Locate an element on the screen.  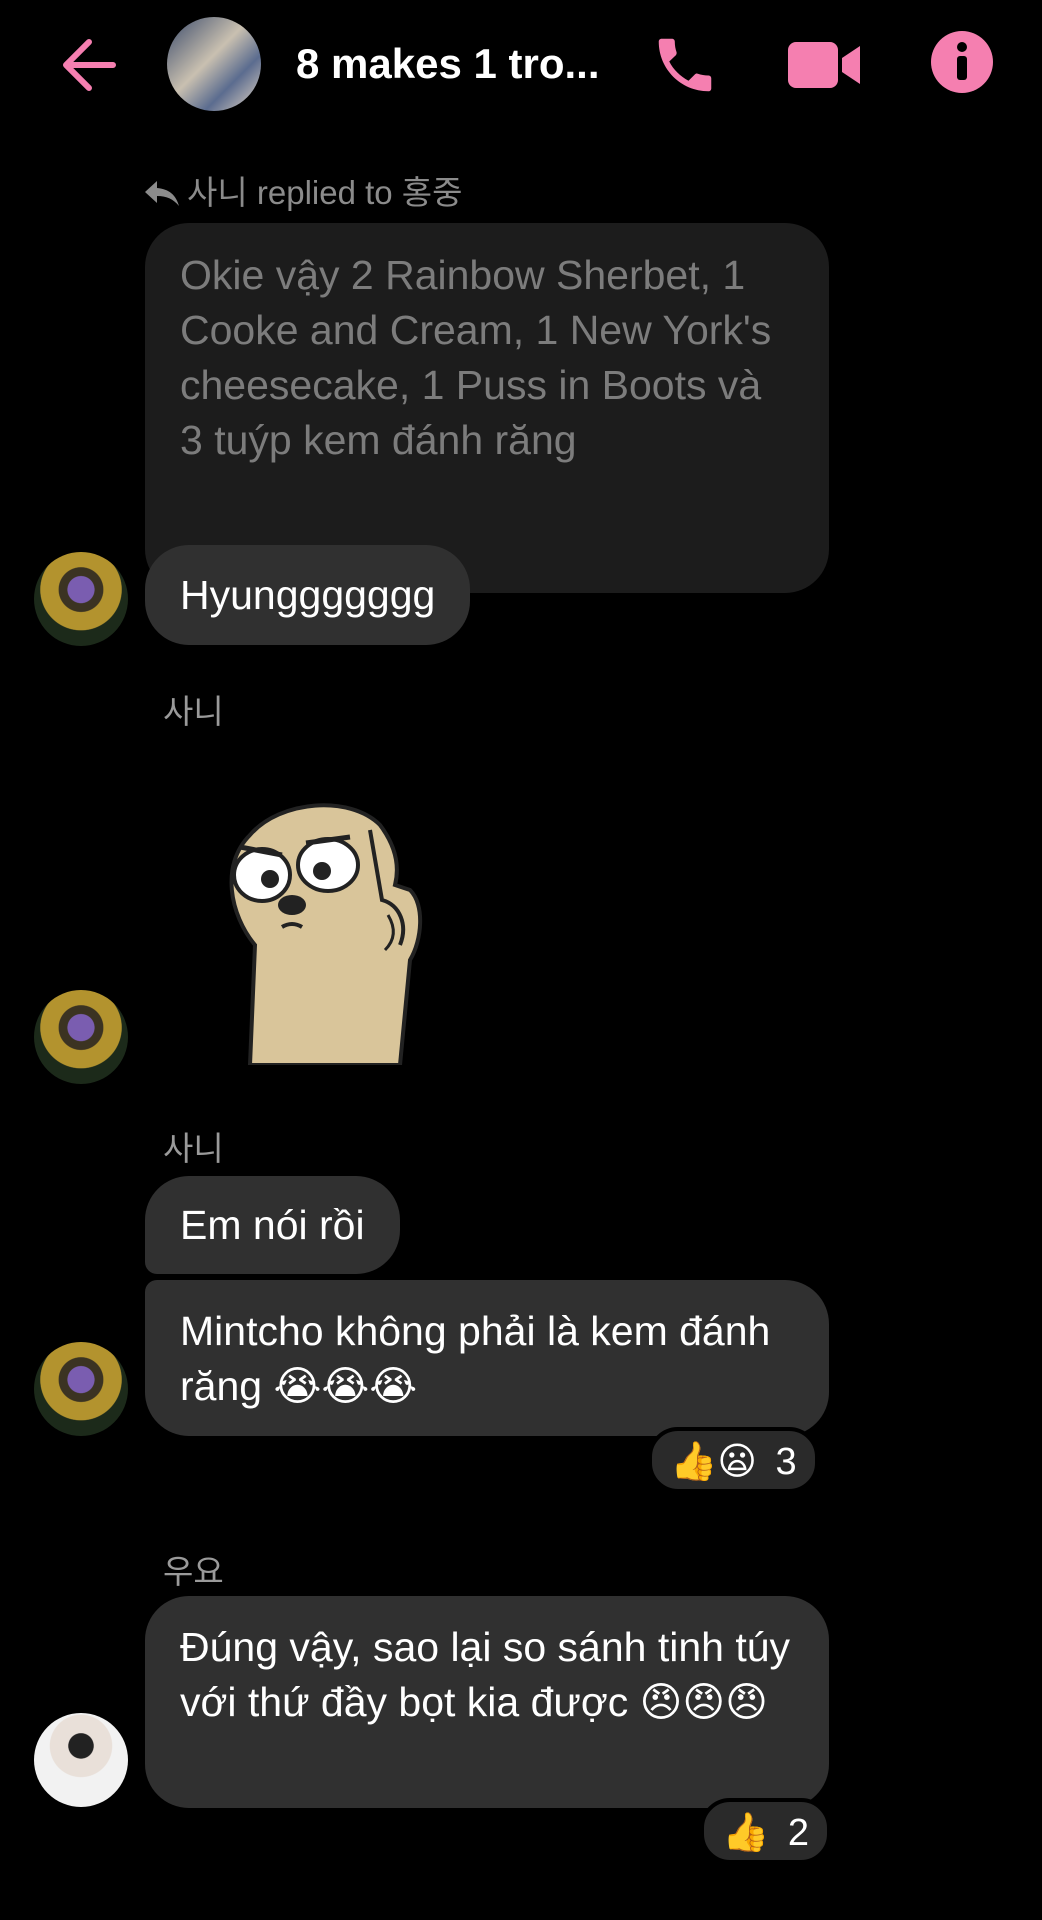
info-icon is located at coordinates (962, 62).